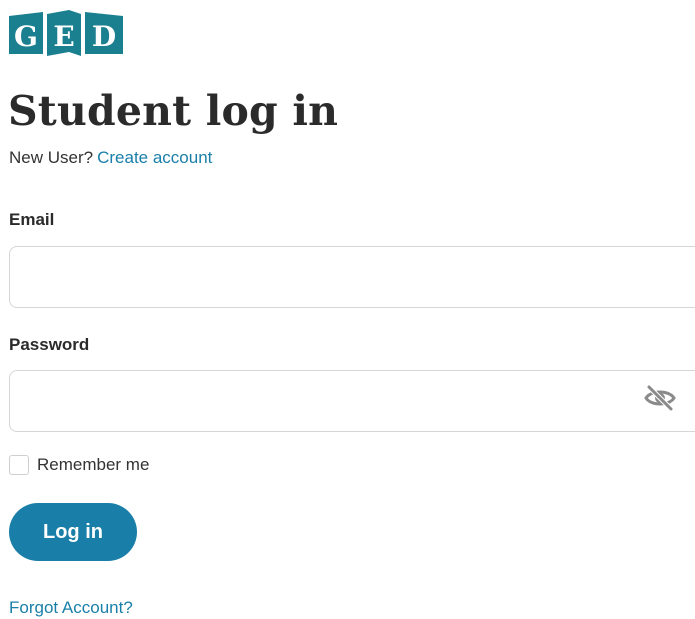 This screenshot has height=619, width=695. I want to click on logo-letter-g: G, so click(26, 36).